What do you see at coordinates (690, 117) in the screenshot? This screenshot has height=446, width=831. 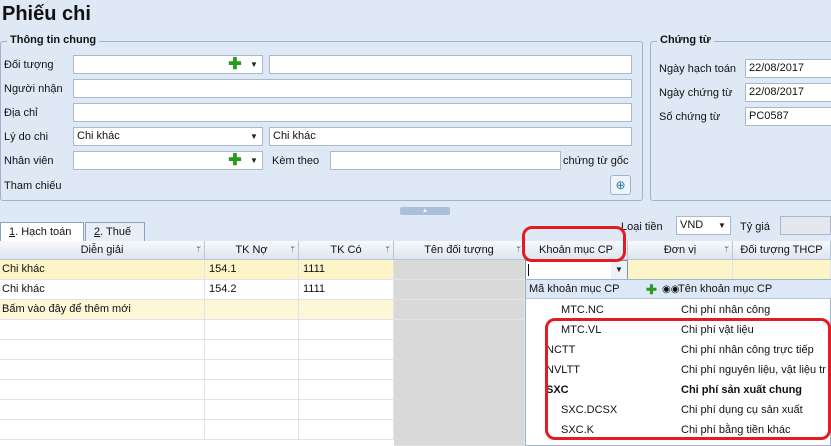 I see `so-chung-tu-label: Số chứng từ` at bounding box center [690, 117].